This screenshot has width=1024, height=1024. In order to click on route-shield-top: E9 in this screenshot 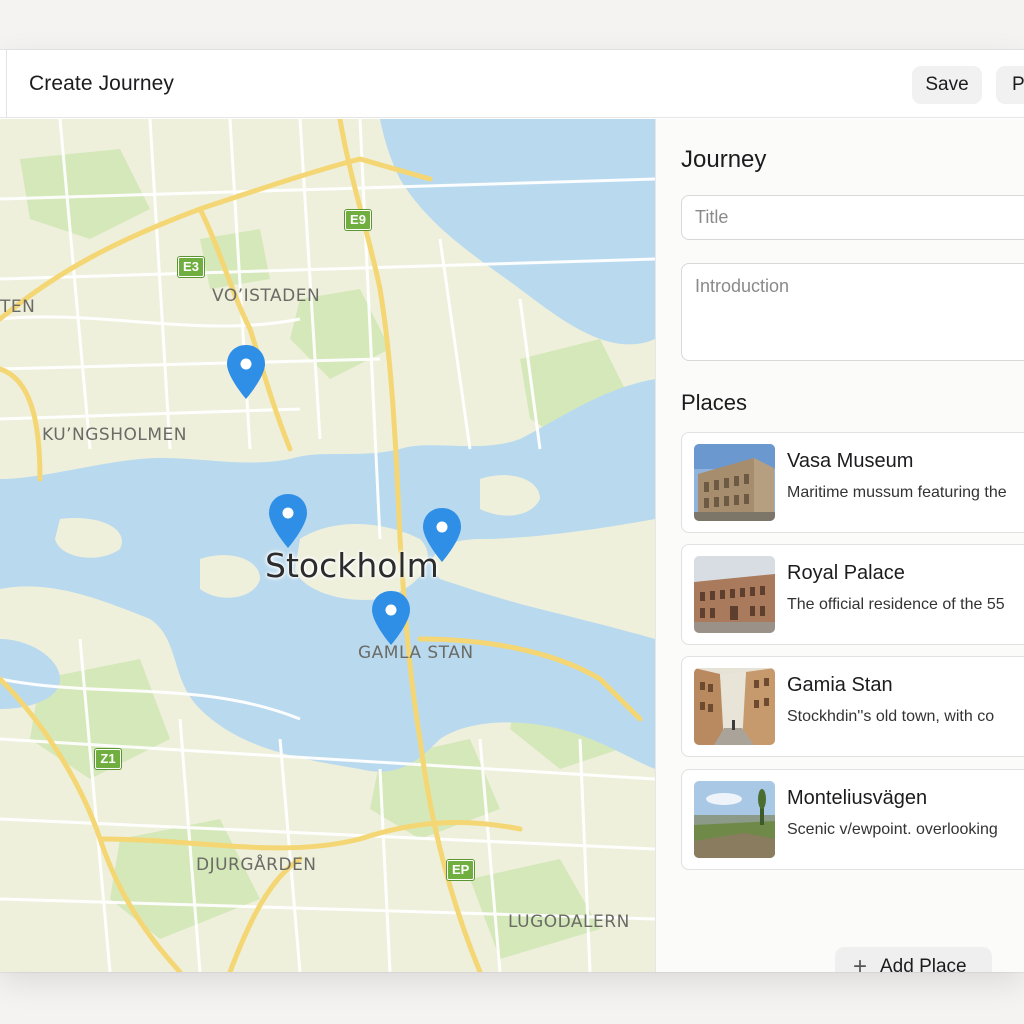, I will do `click(358, 220)`.